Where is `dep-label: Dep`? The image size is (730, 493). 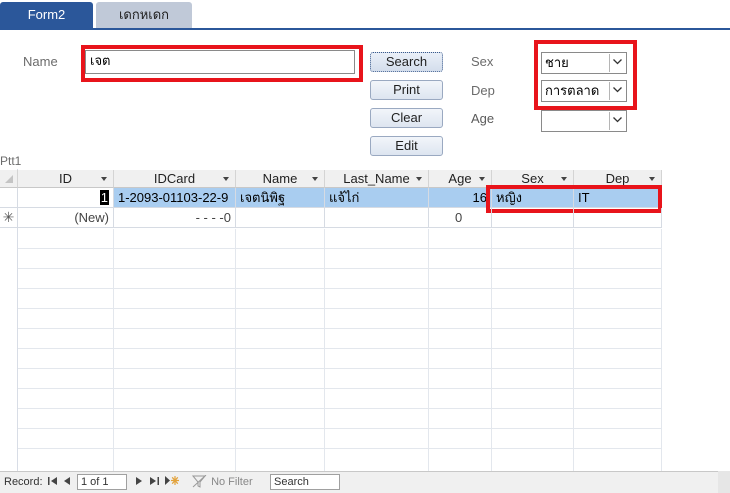 dep-label: Dep is located at coordinates (483, 90).